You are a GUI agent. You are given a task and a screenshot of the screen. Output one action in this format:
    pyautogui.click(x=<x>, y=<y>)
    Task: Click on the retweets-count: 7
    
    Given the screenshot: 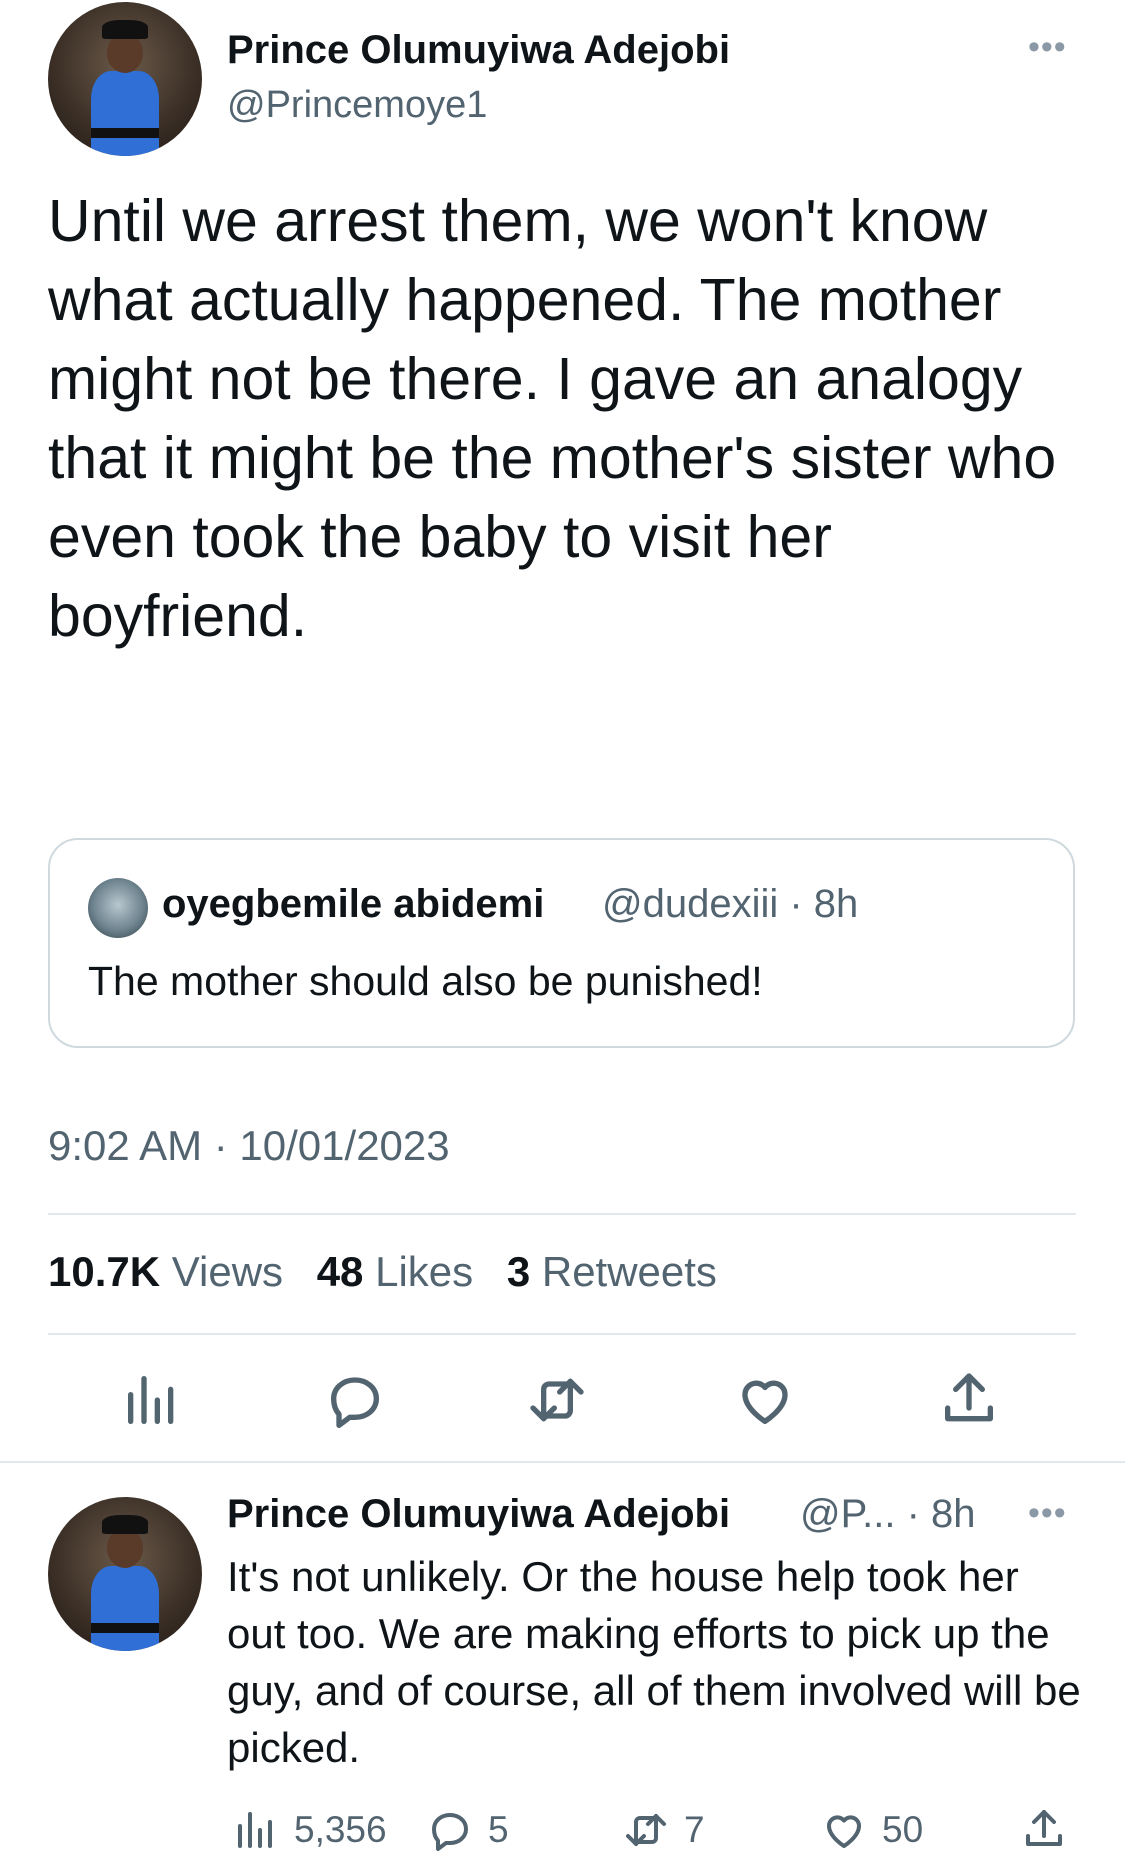 What is the action you would take?
    pyautogui.click(x=694, y=1829)
    